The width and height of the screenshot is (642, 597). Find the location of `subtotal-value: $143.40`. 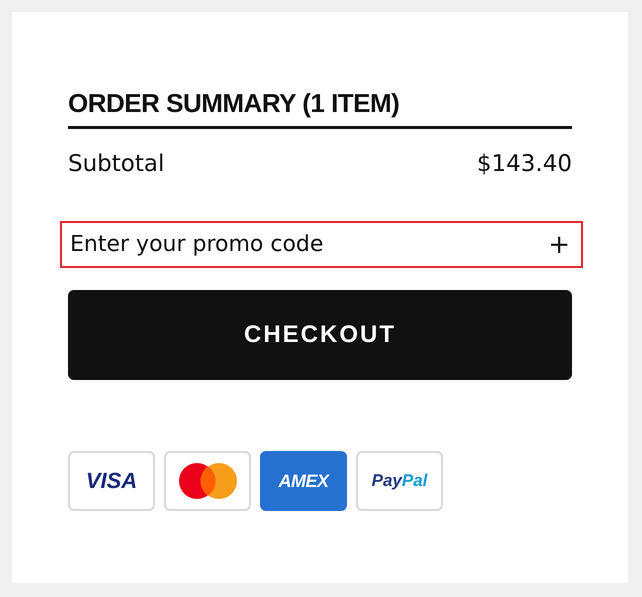

subtotal-value: $143.40 is located at coordinates (524, 164).